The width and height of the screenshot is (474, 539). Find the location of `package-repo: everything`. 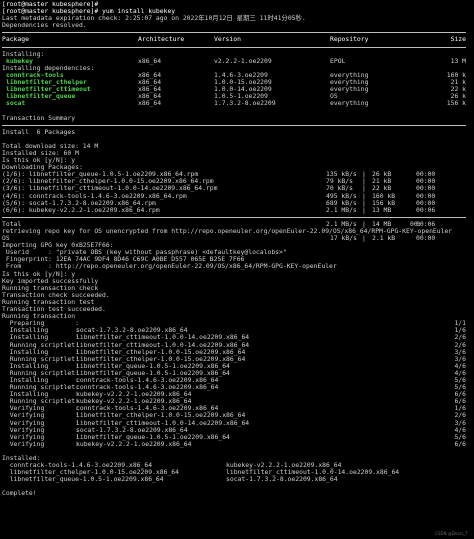

package-repo: everything is located at coordinates (349, 103).